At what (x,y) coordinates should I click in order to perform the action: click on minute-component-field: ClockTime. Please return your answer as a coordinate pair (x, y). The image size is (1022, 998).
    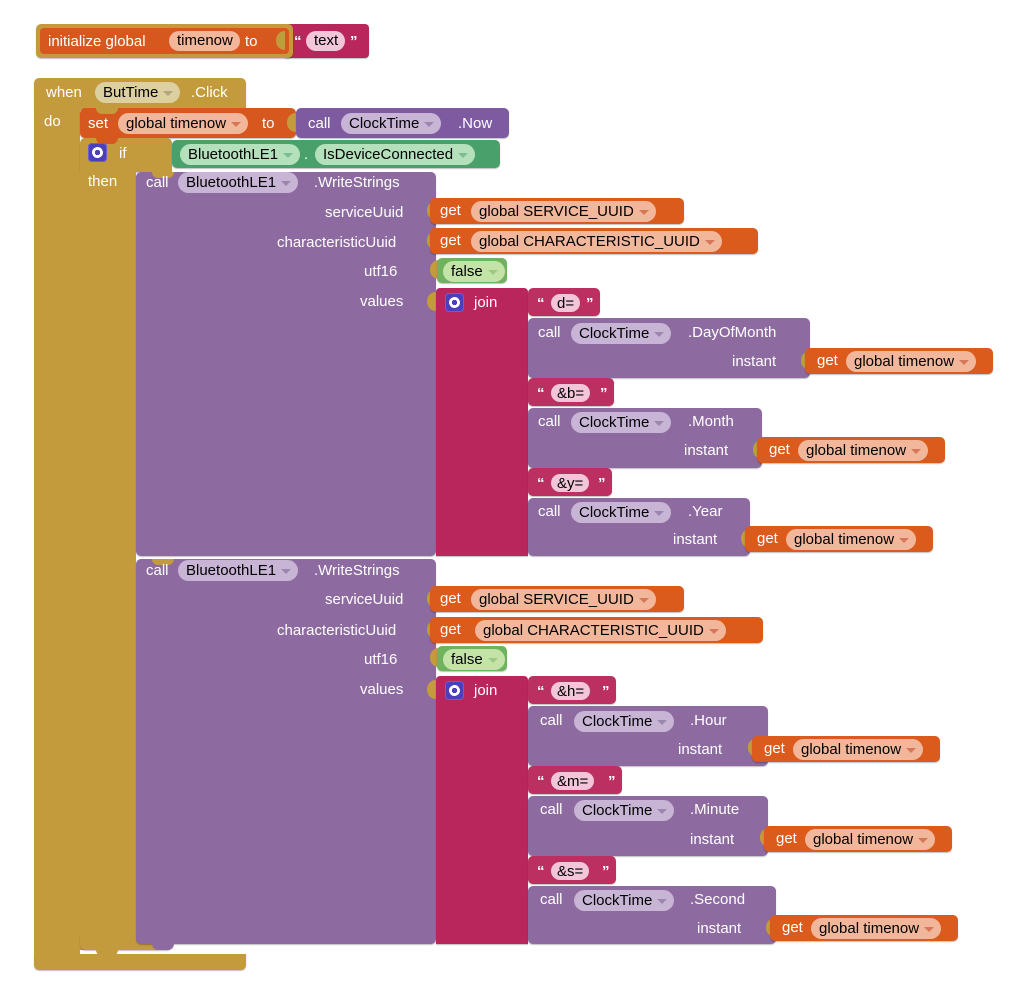
    Looking at the image, I should click on (624, 810).